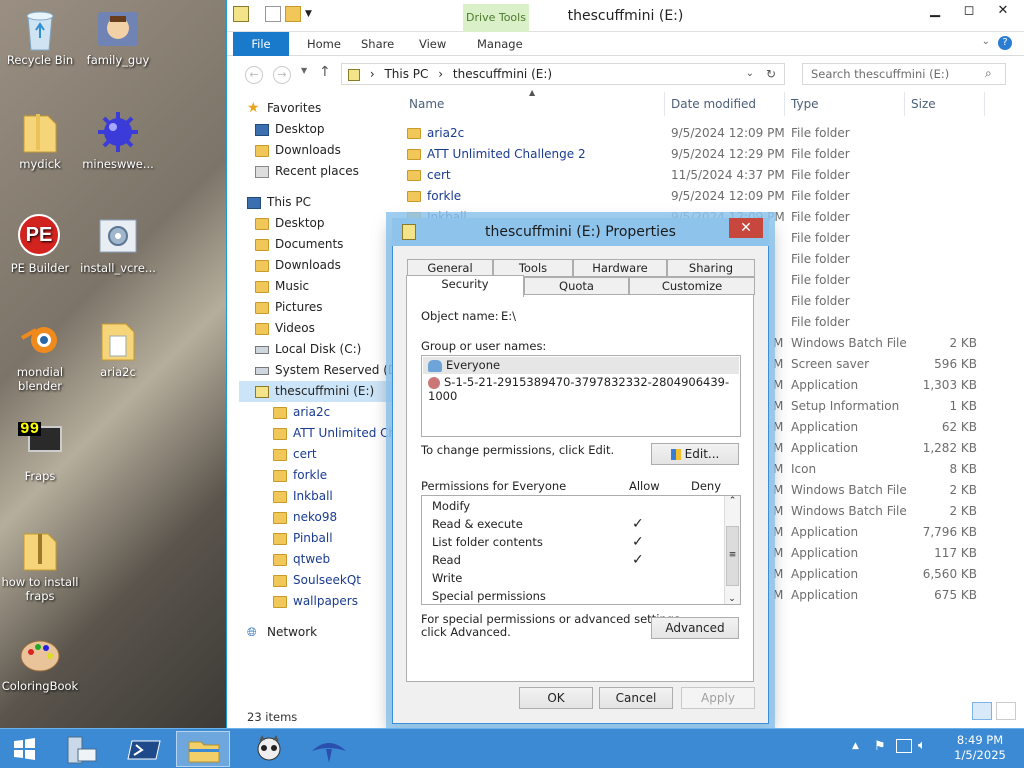 The height and width of the screenshot is (768, 1024). What do you see at coordinates (295, 454) in the screenshot?
I see `nav-item: cert` at bounding box center [295, 454].